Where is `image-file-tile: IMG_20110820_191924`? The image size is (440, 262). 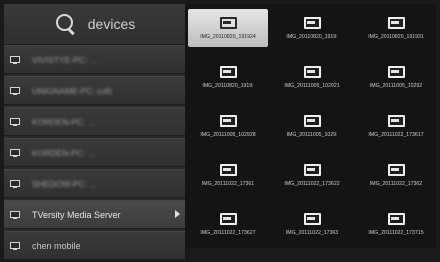
image-file-tile: IMG_20110820_191924 is located at coordinates (228, 28).